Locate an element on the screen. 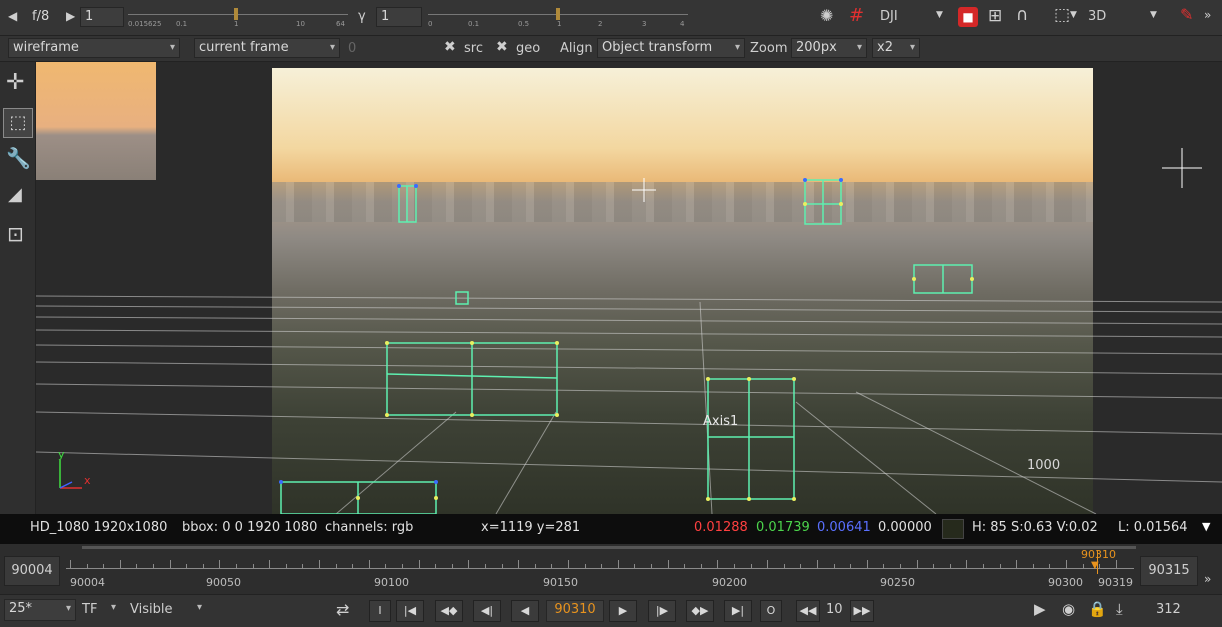  expand-toolbar-icon: » is located at coordinates (1207, 15).